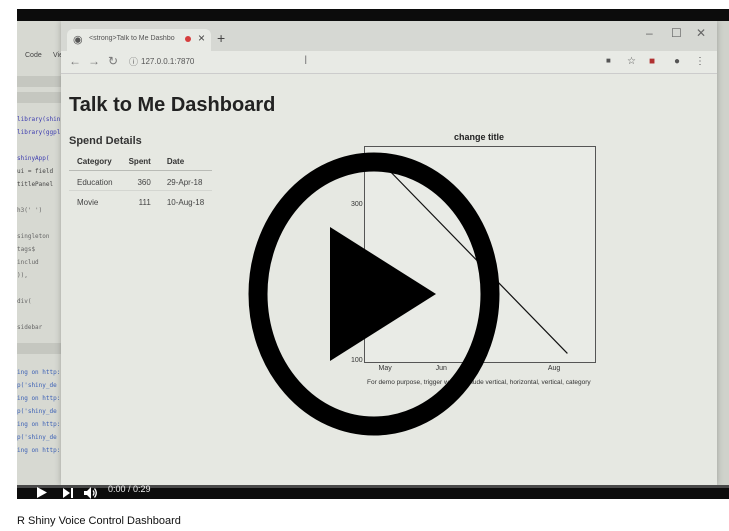 The image size is (729, 531). What do you see at coordinates (35, 184) in the screenshot?
I see `code-line: titlePanel` at bounding box center [35, 184].